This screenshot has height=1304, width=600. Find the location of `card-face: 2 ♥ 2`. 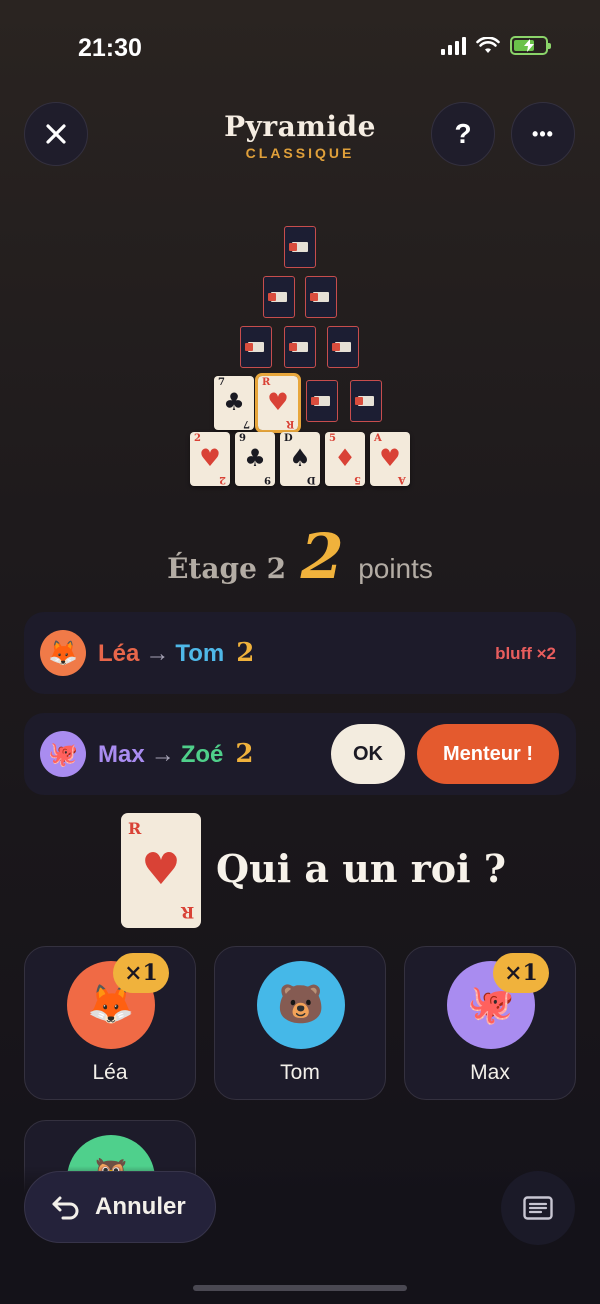

card-face: 2 ♥ 2 is located at coordinates (210, 459).